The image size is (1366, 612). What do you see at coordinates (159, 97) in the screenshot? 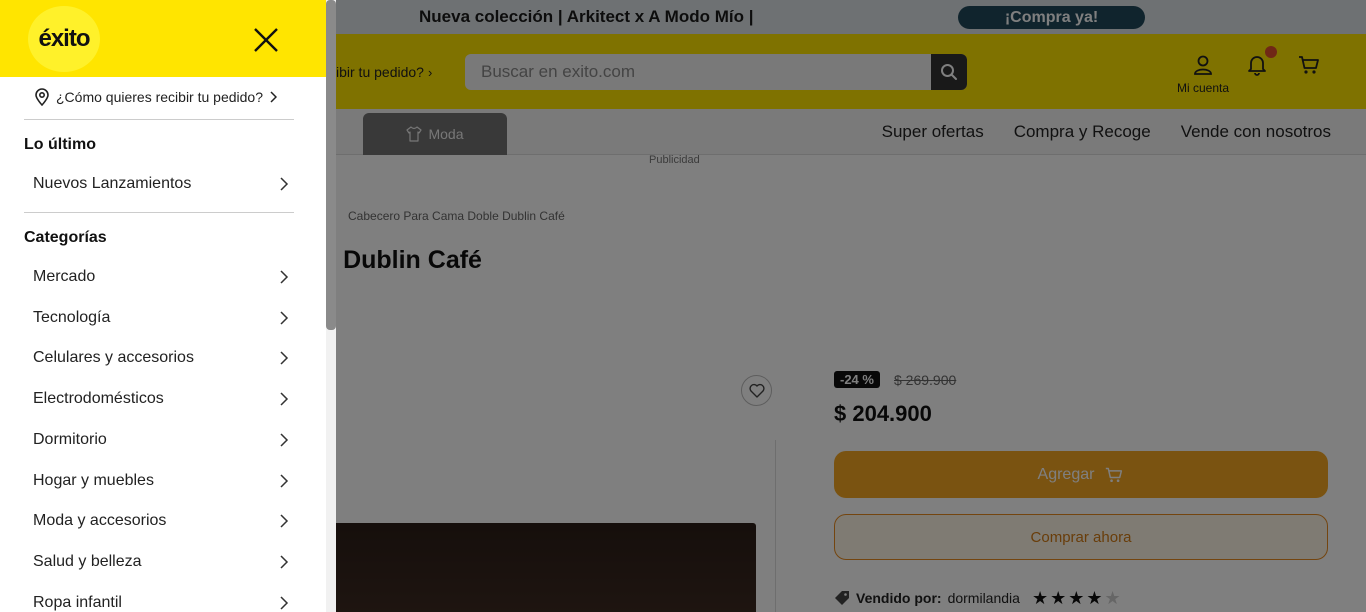
I see `drawer-delivery-label: ¿Cómo quieres recibir tu pedido?` at bounding box center [159, 97].